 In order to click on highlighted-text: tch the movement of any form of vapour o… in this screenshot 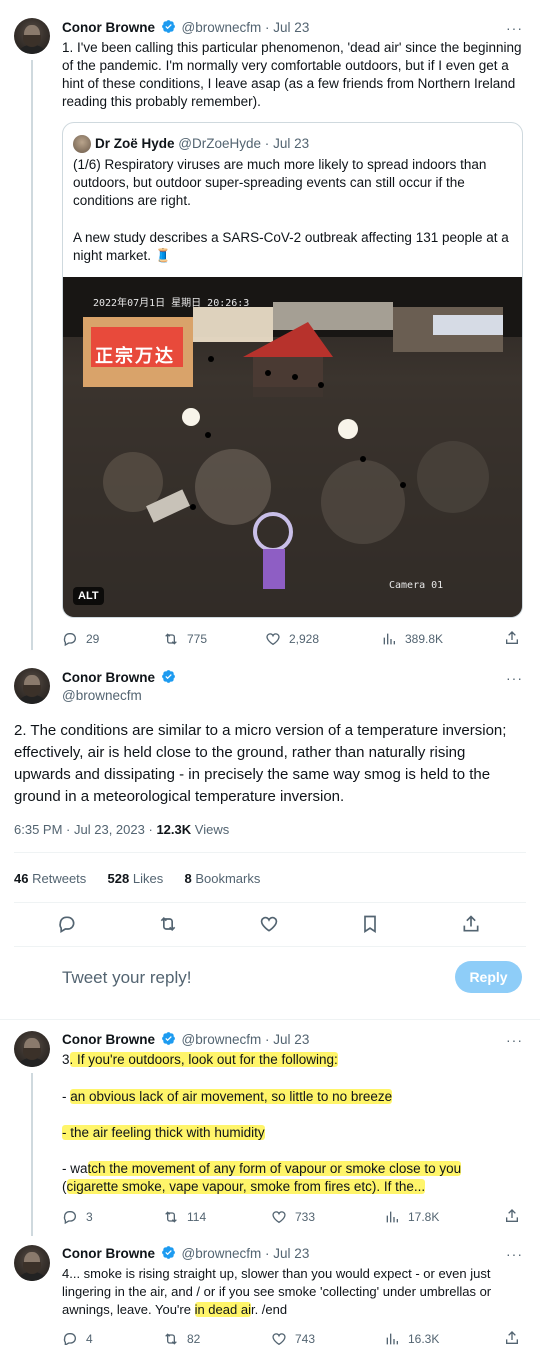, I will do `click(274, 1168)`.